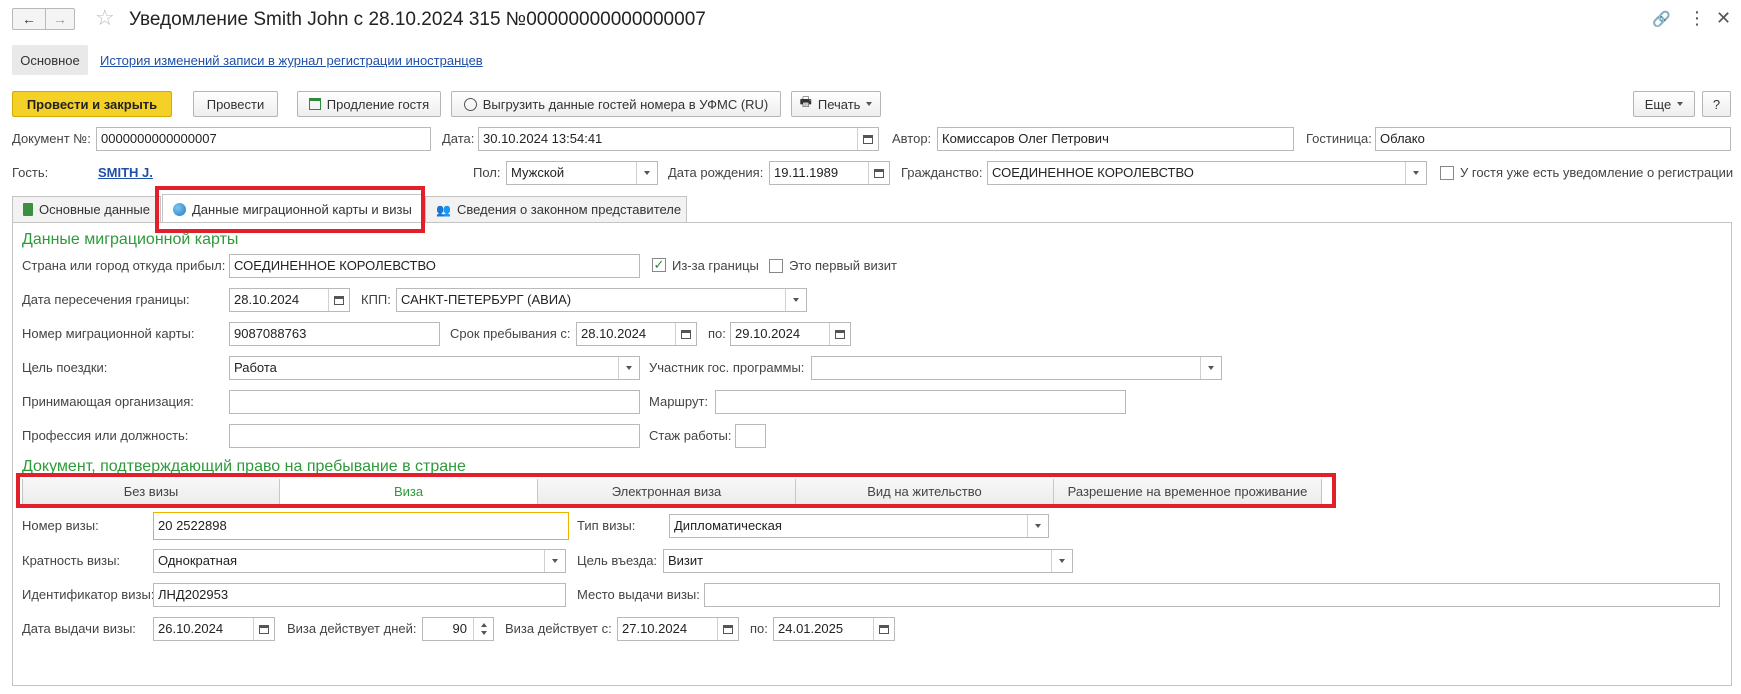  I want to click on stay-to-field: 29.10.2024, so click(790, 334).